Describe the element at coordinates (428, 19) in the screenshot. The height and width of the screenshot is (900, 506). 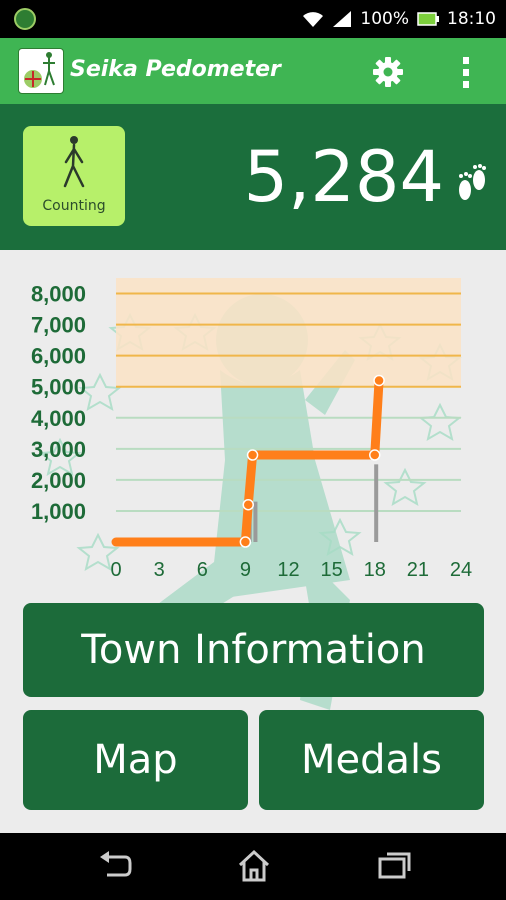
I see `battery-icon` at that location.